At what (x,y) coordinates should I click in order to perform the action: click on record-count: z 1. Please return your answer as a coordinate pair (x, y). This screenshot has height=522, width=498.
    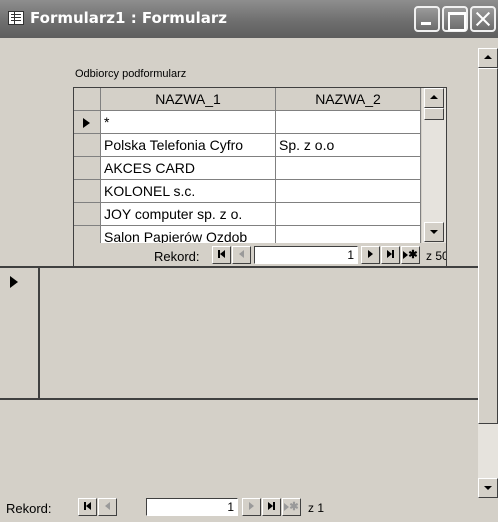
    Looking at the image, I should click on (316, 508).